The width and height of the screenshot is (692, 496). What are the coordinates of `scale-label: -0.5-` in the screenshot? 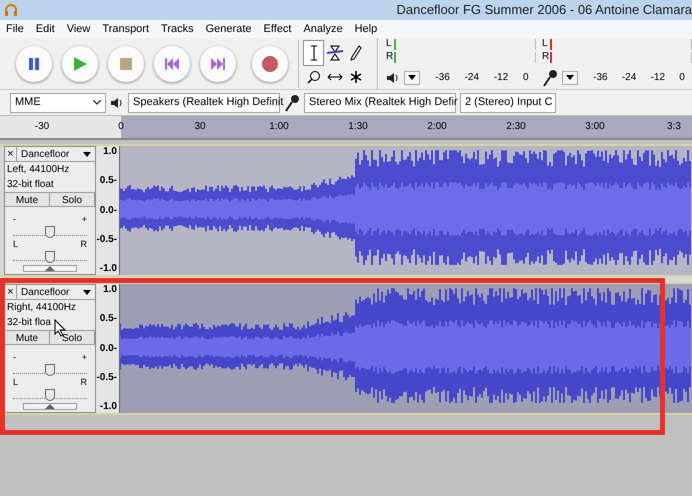 It's located at (106, 239).